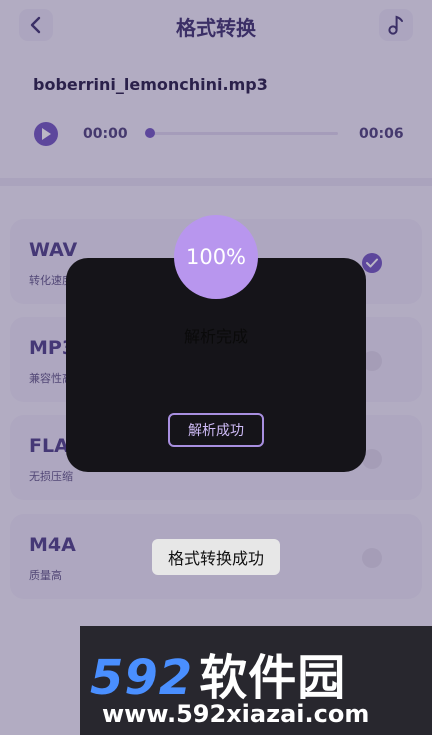 This screenshot has height=735, width=432. Describe the element at coordinates (216, 557) in the screenshot. I see `toast-message: 格式转换成功` at that location.